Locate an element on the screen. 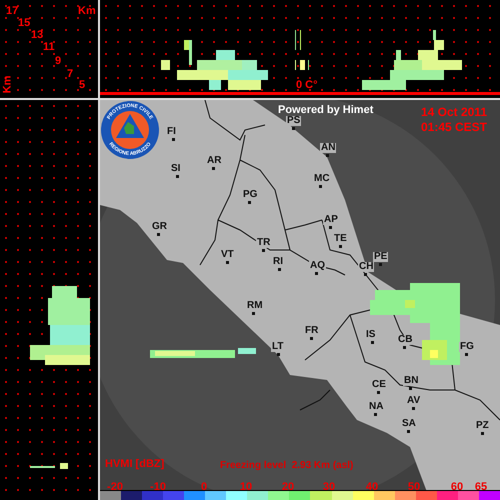  city-label: VT is located at coordinates (227, 255).